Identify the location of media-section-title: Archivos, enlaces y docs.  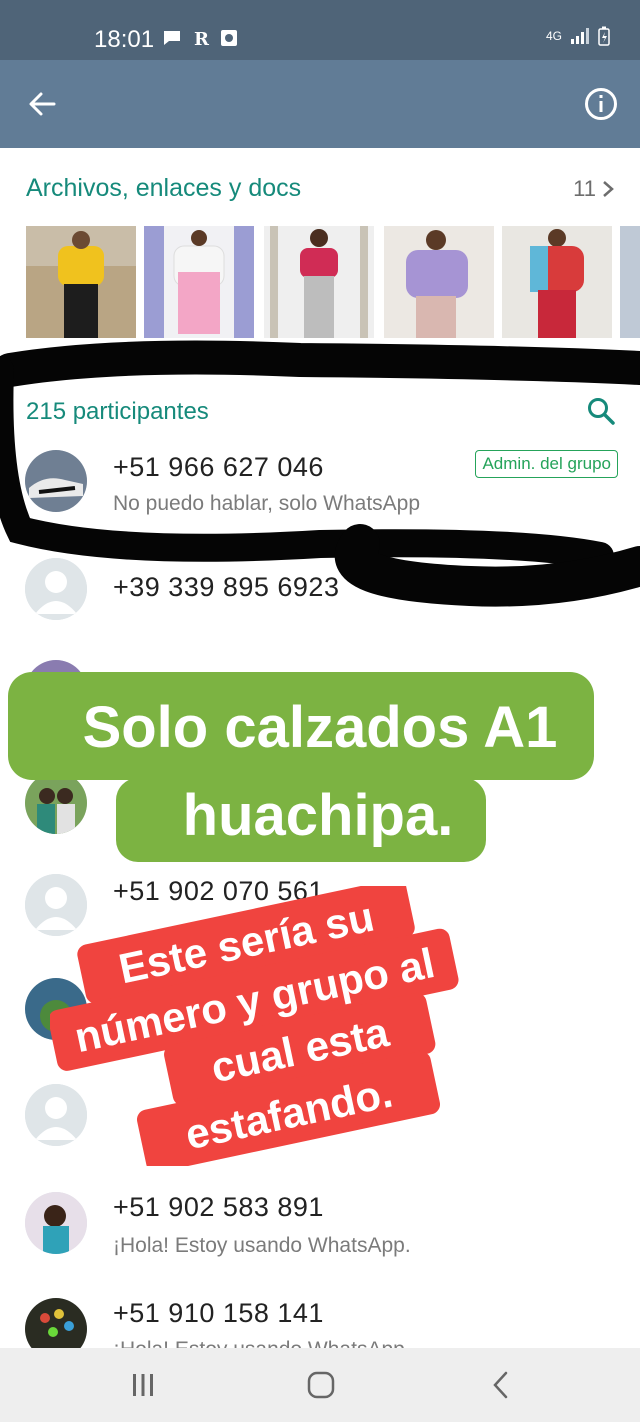
(163, 188).